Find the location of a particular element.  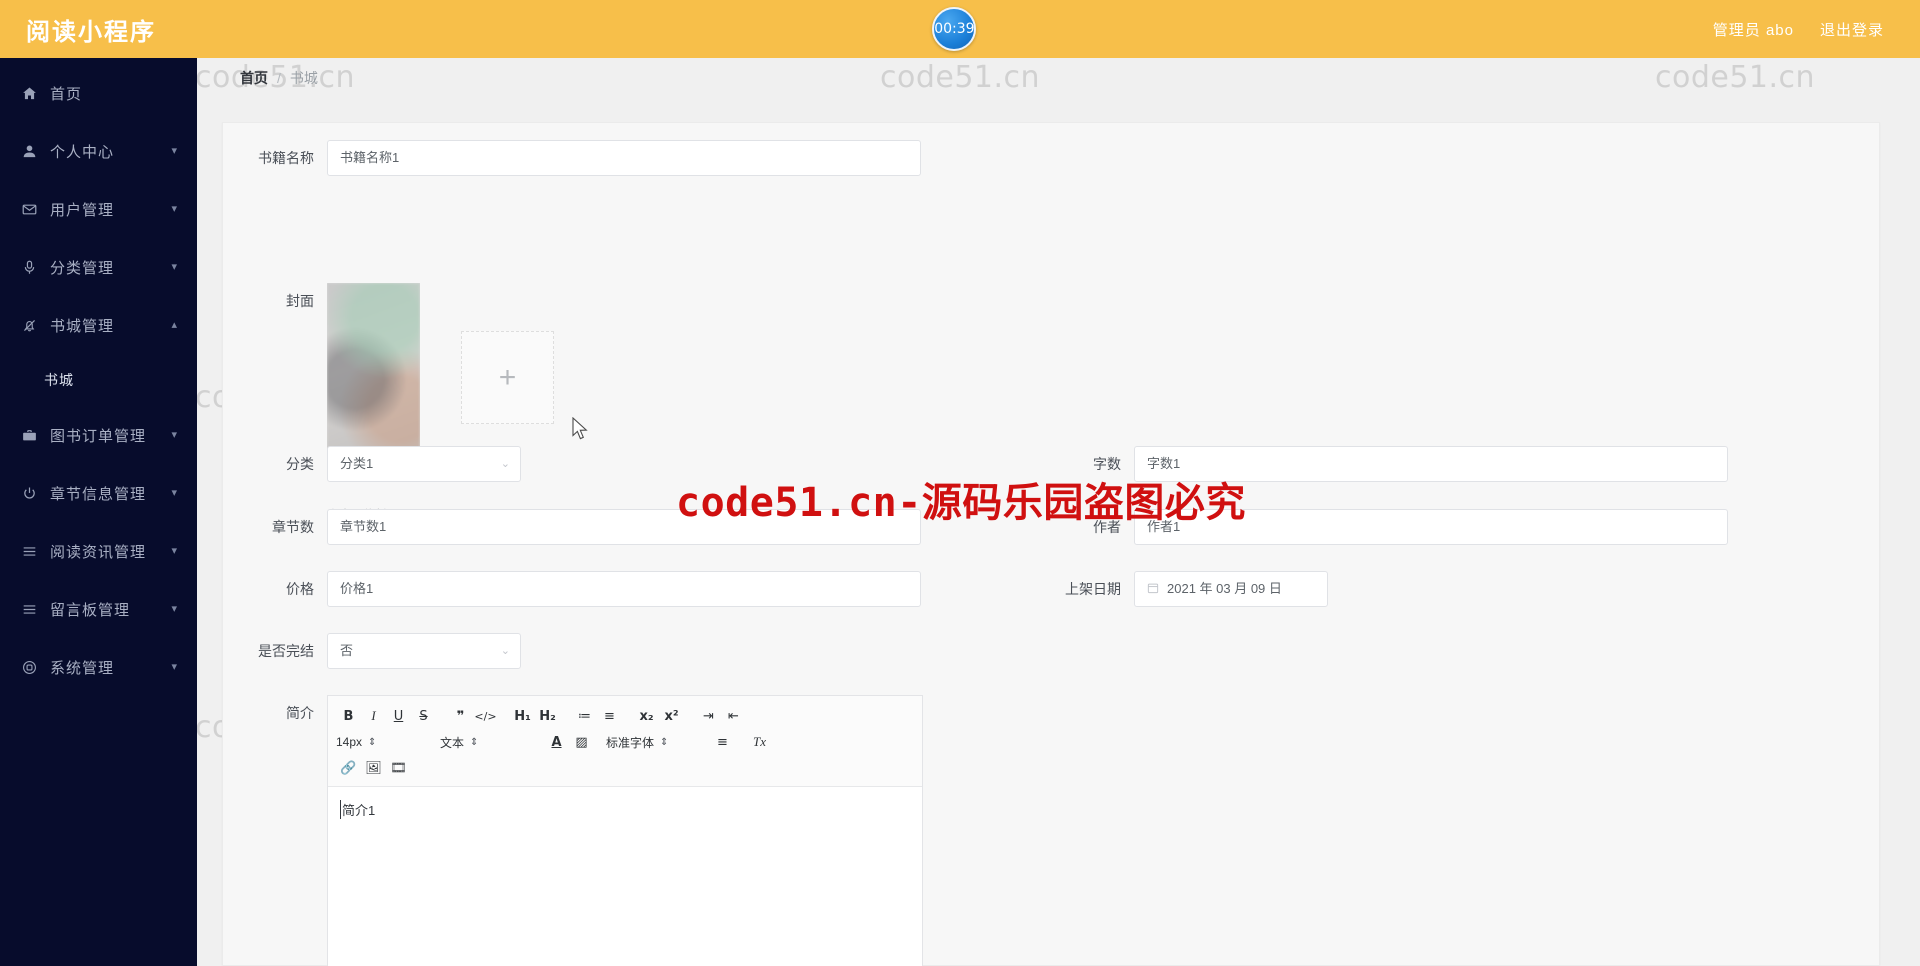

sidebar-item-label: 个人中心 is located at coordinates (82, 152).